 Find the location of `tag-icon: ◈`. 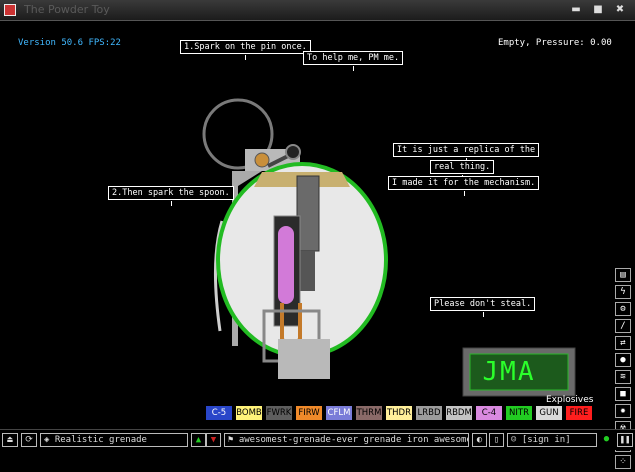

tag-icon: ◈ is located at coordinates (49, 440).